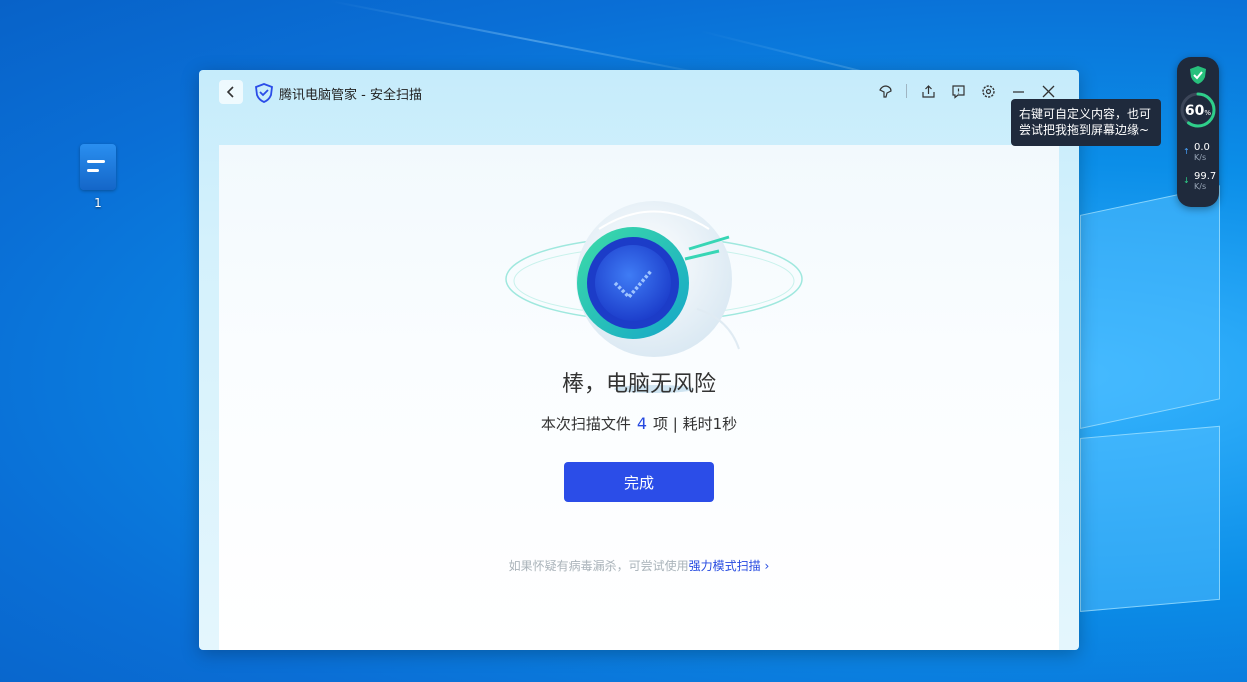 This screenshot has height=682, width=1247. What do you see at coordinates (585, 424) in the screenshot?
I see `stats-prefix: 本次扫描文件` at bounding box center [585, 424].